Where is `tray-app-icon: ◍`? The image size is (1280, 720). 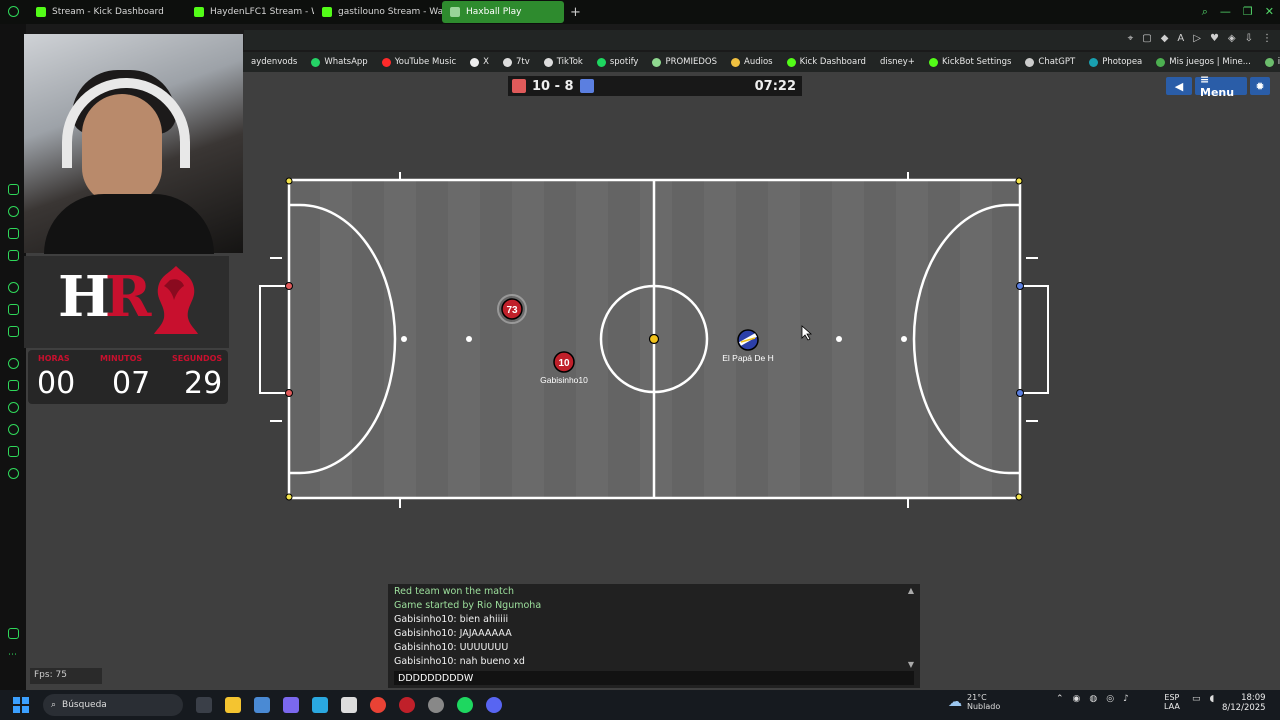 tray-app-icon: ◍ is located at coordinates (1093, 699).